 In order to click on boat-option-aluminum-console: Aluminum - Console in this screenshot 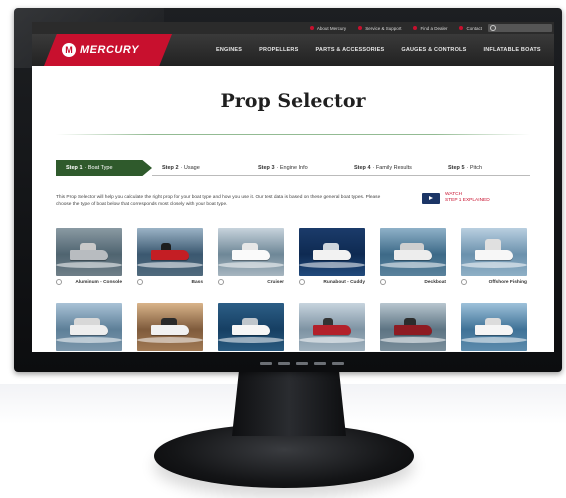, I will do `click(92, 256)`.